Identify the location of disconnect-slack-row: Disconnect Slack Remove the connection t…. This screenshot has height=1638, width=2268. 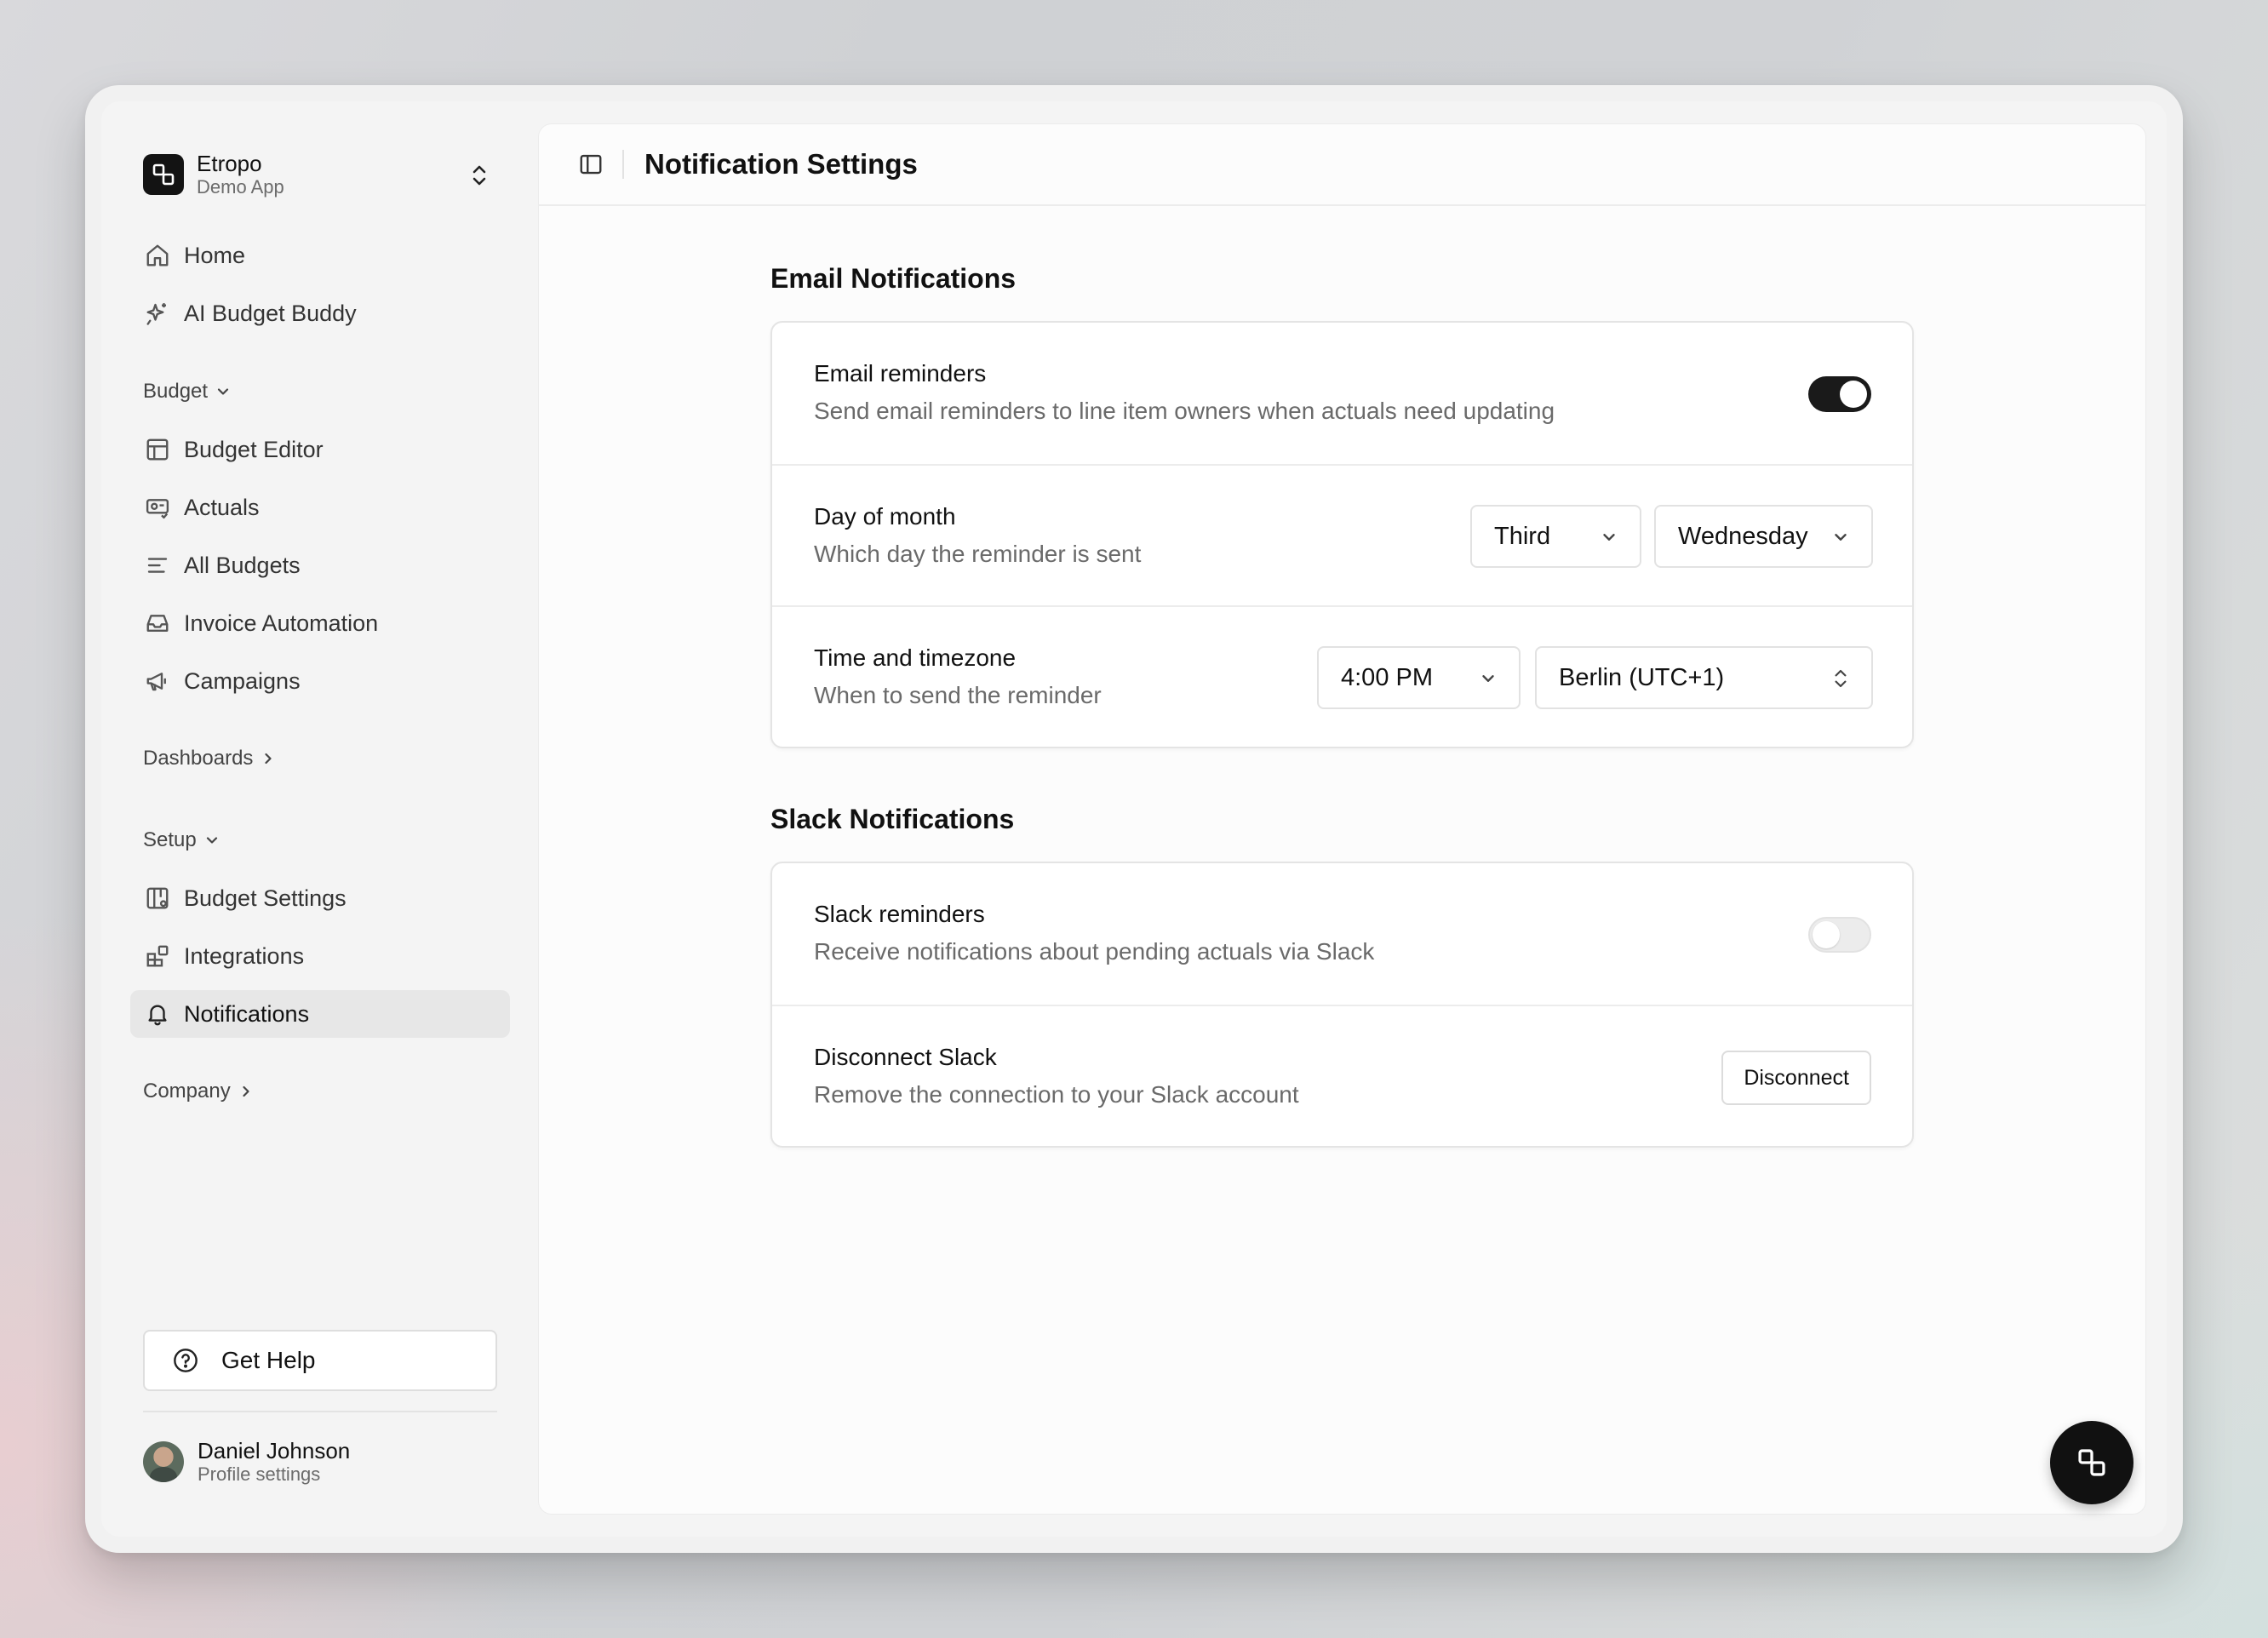
(1342, 1075).